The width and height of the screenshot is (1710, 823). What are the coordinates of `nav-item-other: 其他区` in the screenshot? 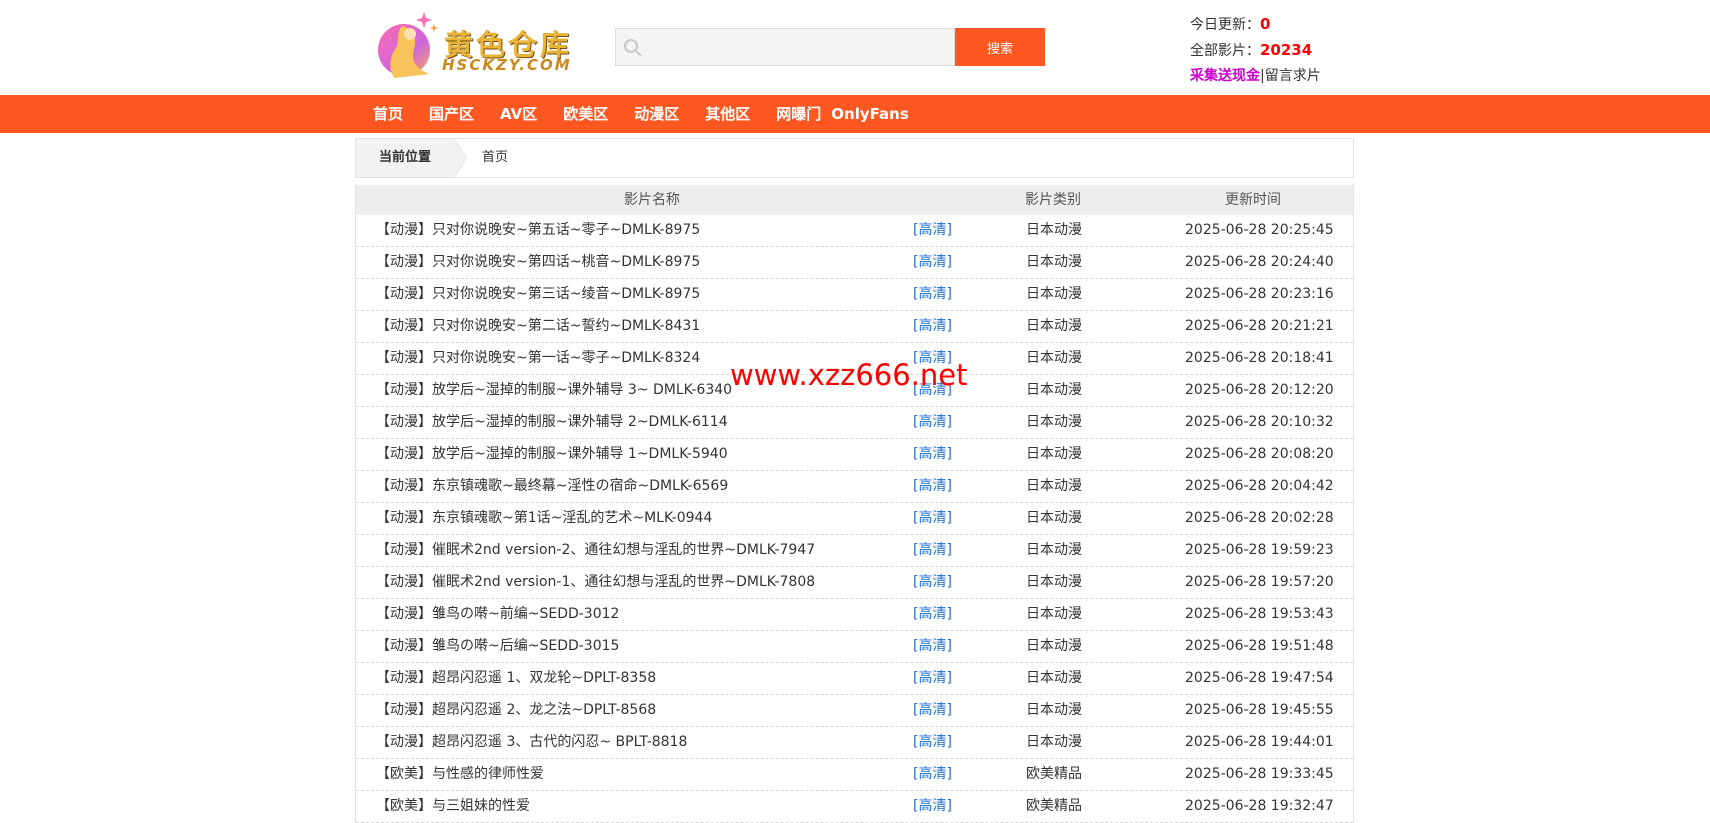 It's located at (727, 114).